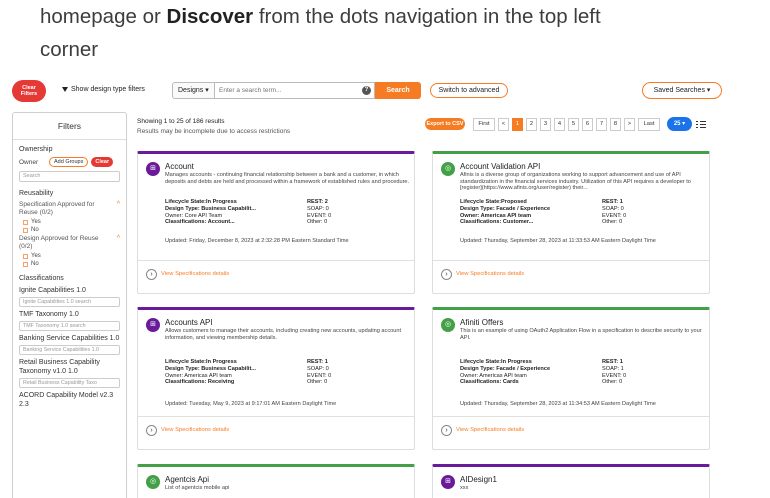  Describe the element at coordinates (52, 290) in the screenshot. I see `classification-ignite: Ignite Capabilities 1.0` at that location.